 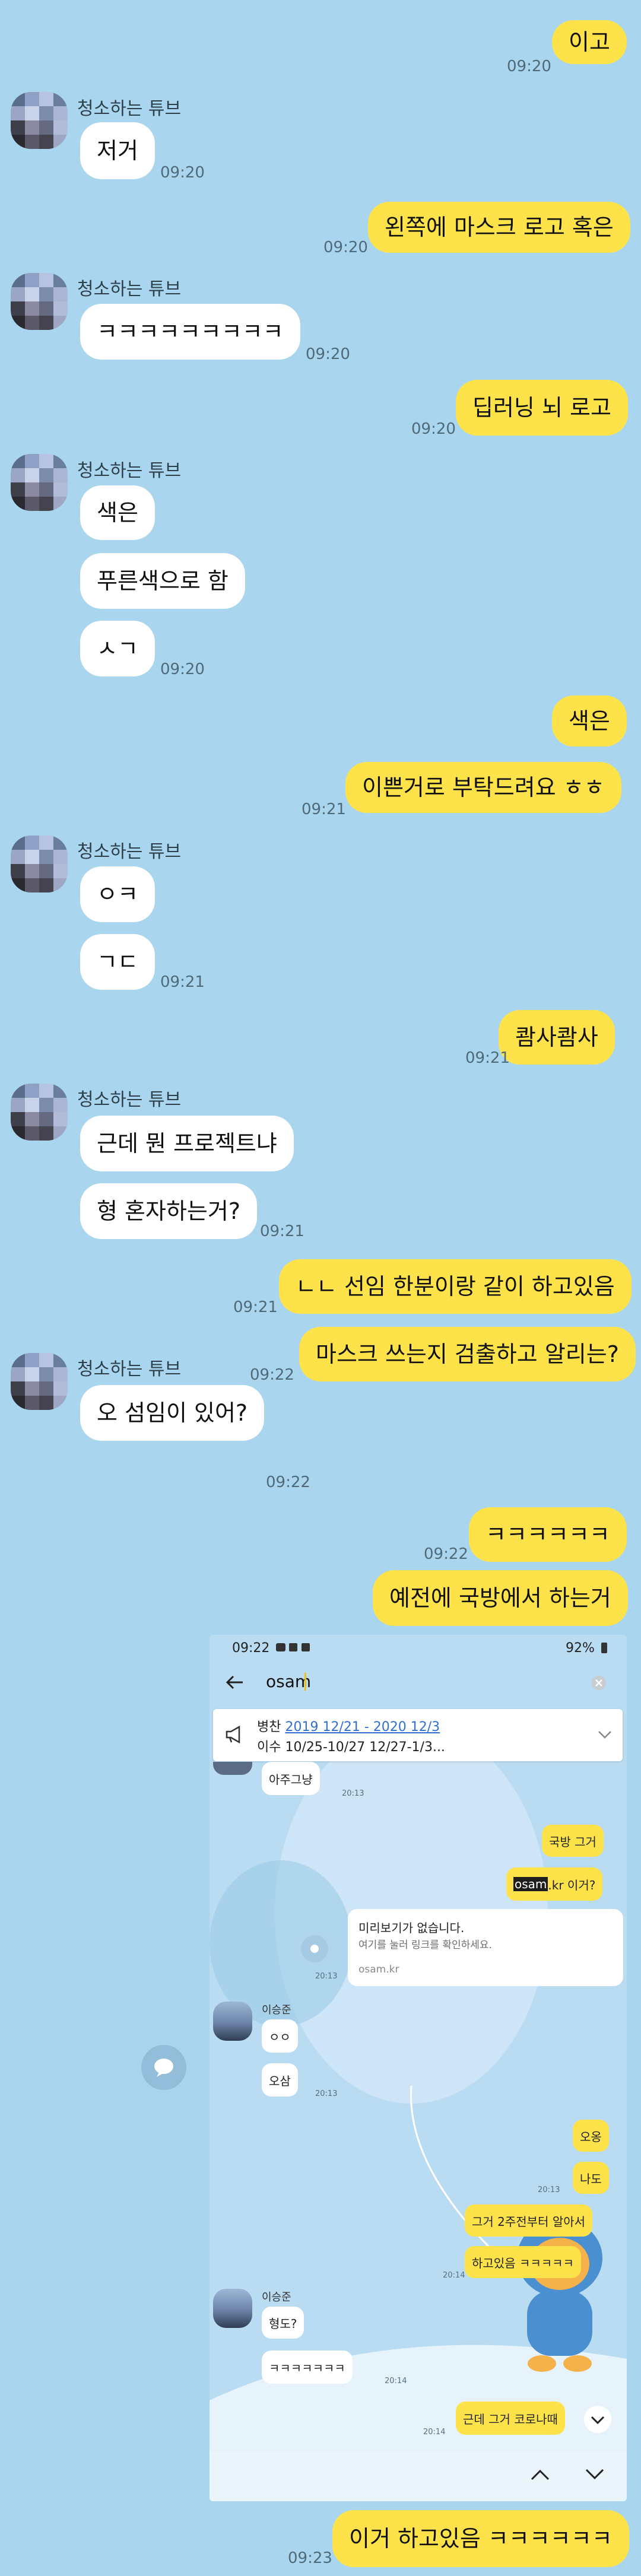 I want to click on partner-message: 근데 뭔 프로젝트냐, so click(x=187, y=1143).